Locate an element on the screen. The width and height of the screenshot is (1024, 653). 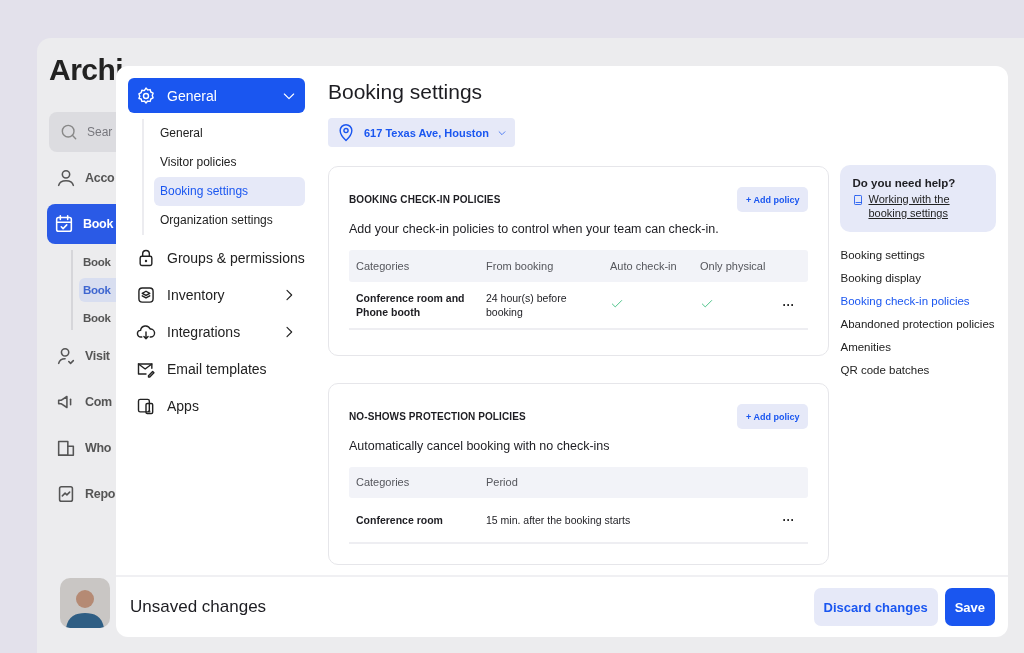
help-title: Do you need help? is located at coordinates (904, 183).